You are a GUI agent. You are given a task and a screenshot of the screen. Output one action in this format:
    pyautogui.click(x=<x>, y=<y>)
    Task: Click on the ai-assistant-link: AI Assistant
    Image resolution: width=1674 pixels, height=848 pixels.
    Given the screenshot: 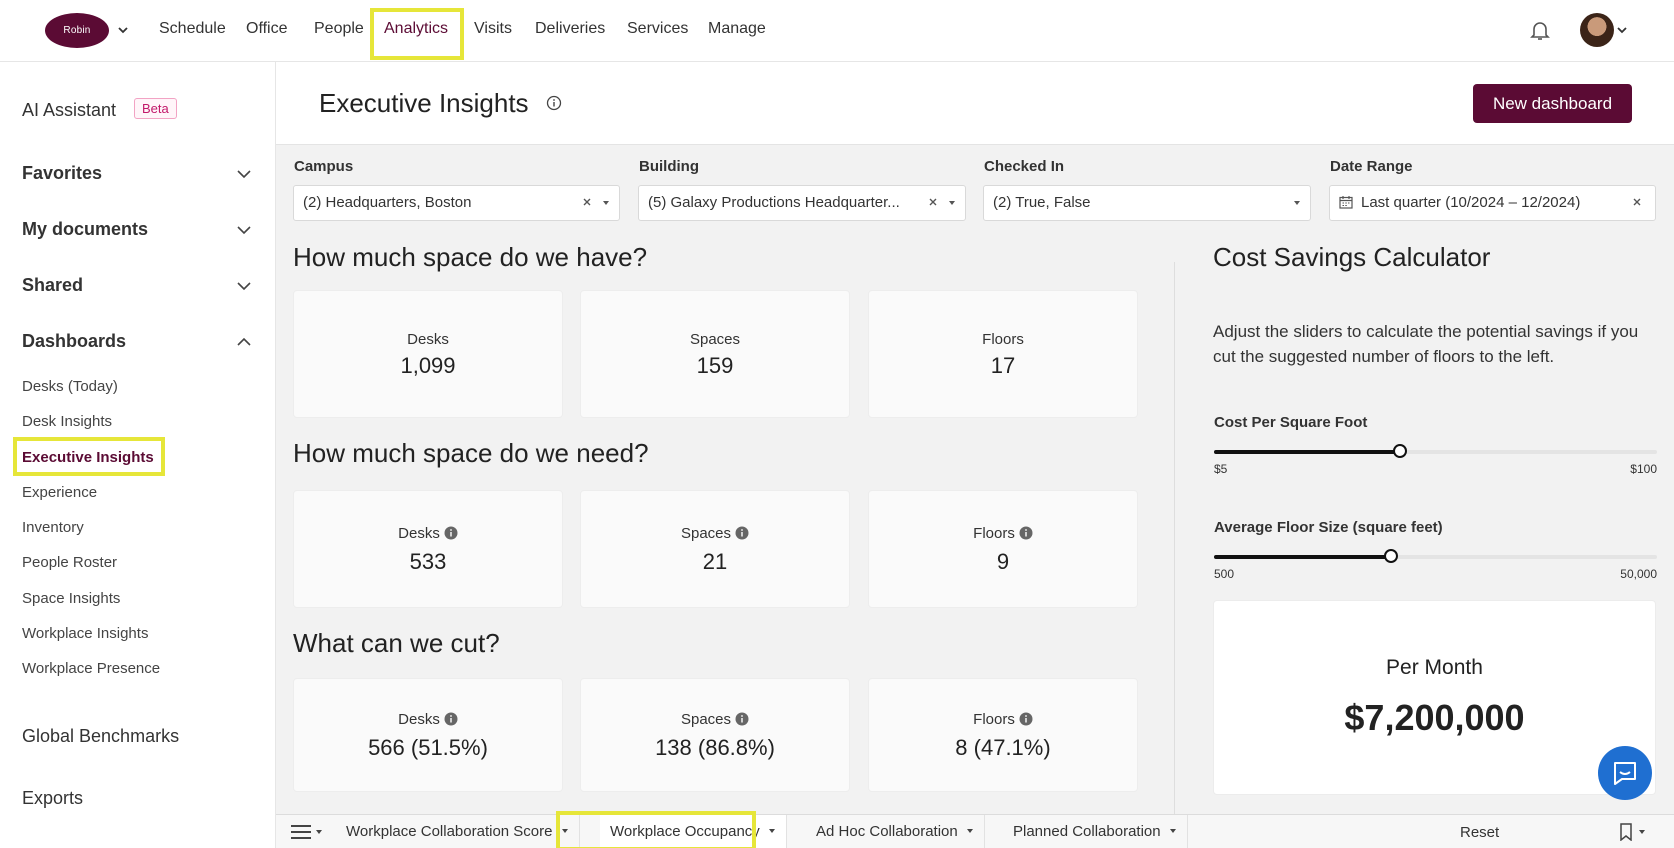 What is the action you would take?
    pyautogui.click(x=69, y=110)
    